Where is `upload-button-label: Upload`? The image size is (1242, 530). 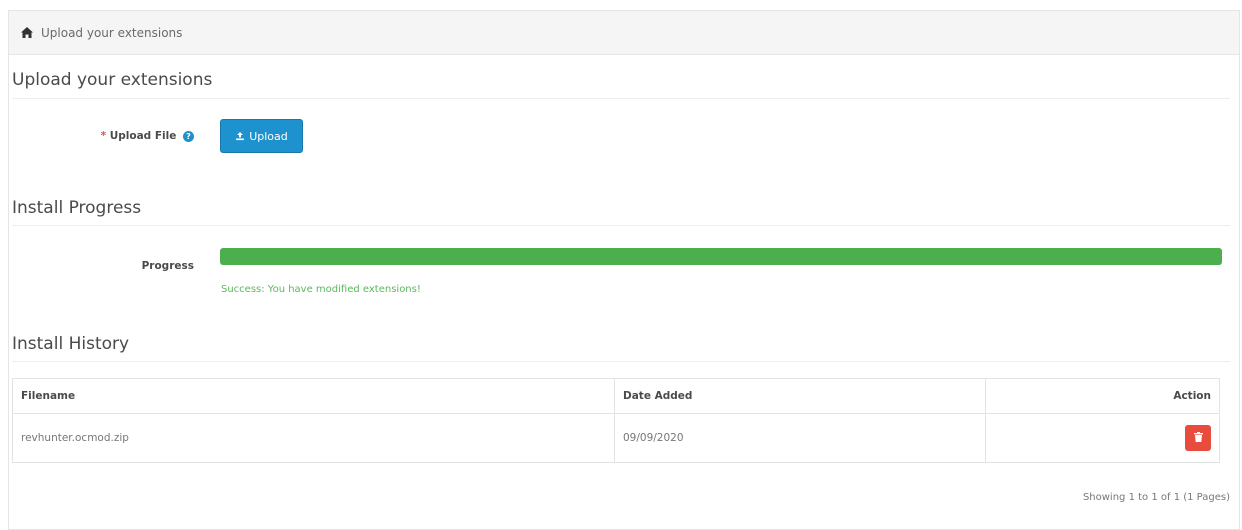
upload-button-label: Upload is located at coordinates (268, 136).